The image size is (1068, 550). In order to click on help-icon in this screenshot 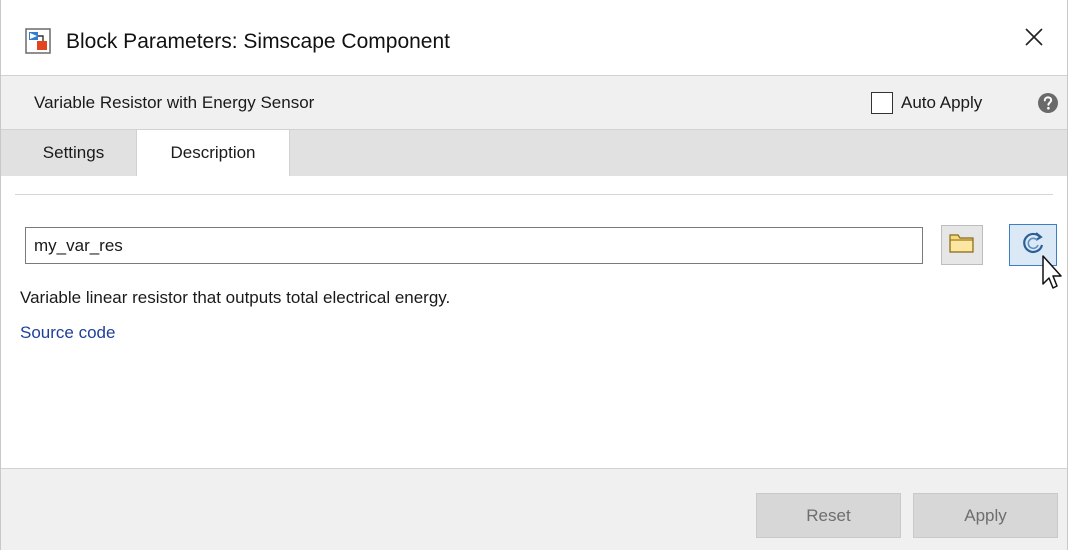, I will do `click(1048, 103)`.